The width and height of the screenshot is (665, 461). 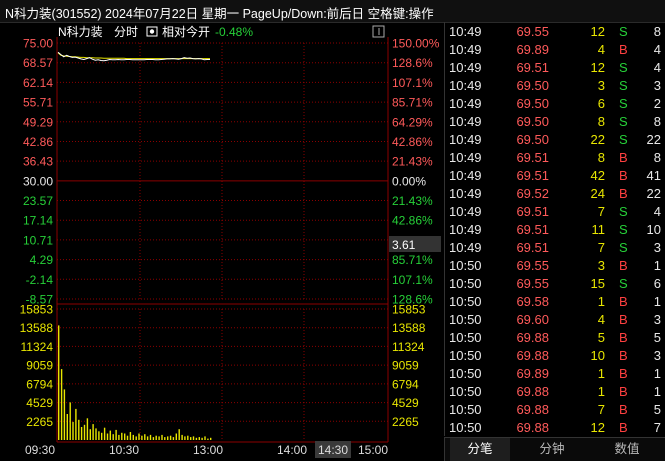 I want to click on tick-row: 10:50 69.88 5 B 5, so click(x=555, y=338).